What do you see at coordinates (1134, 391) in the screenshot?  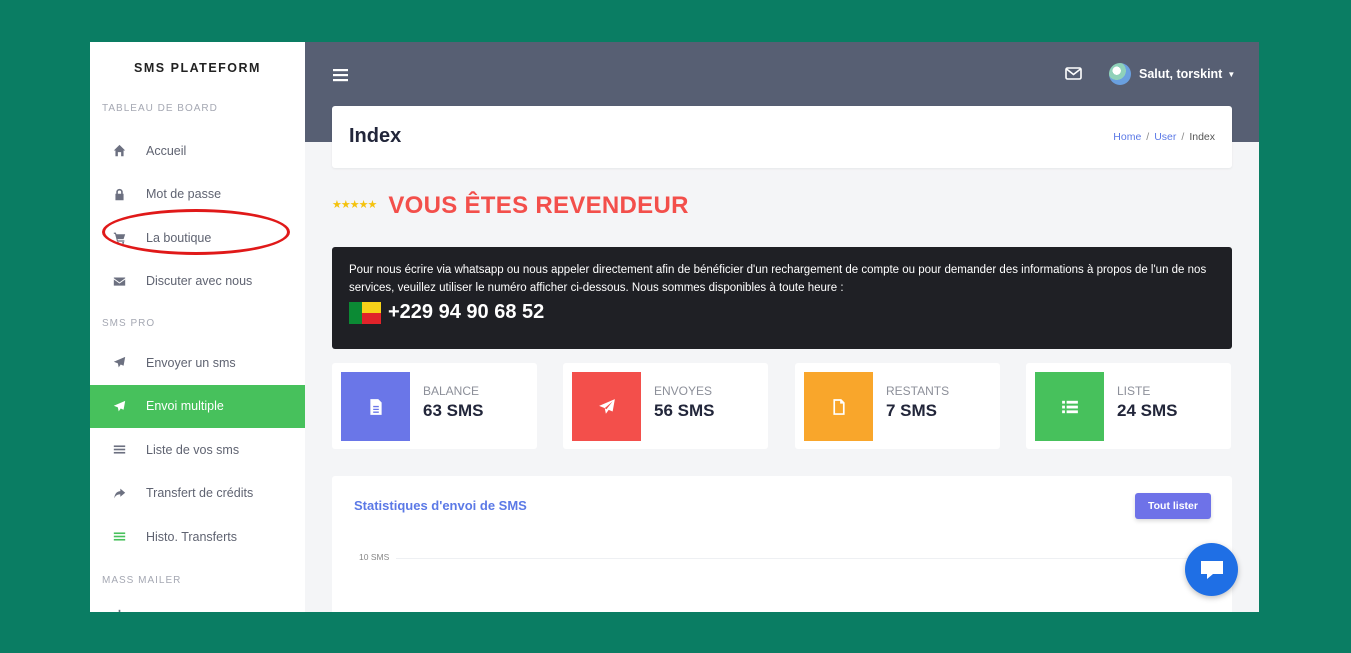 I see `stat-label: LISTE` at bounding box center [1134, 391].